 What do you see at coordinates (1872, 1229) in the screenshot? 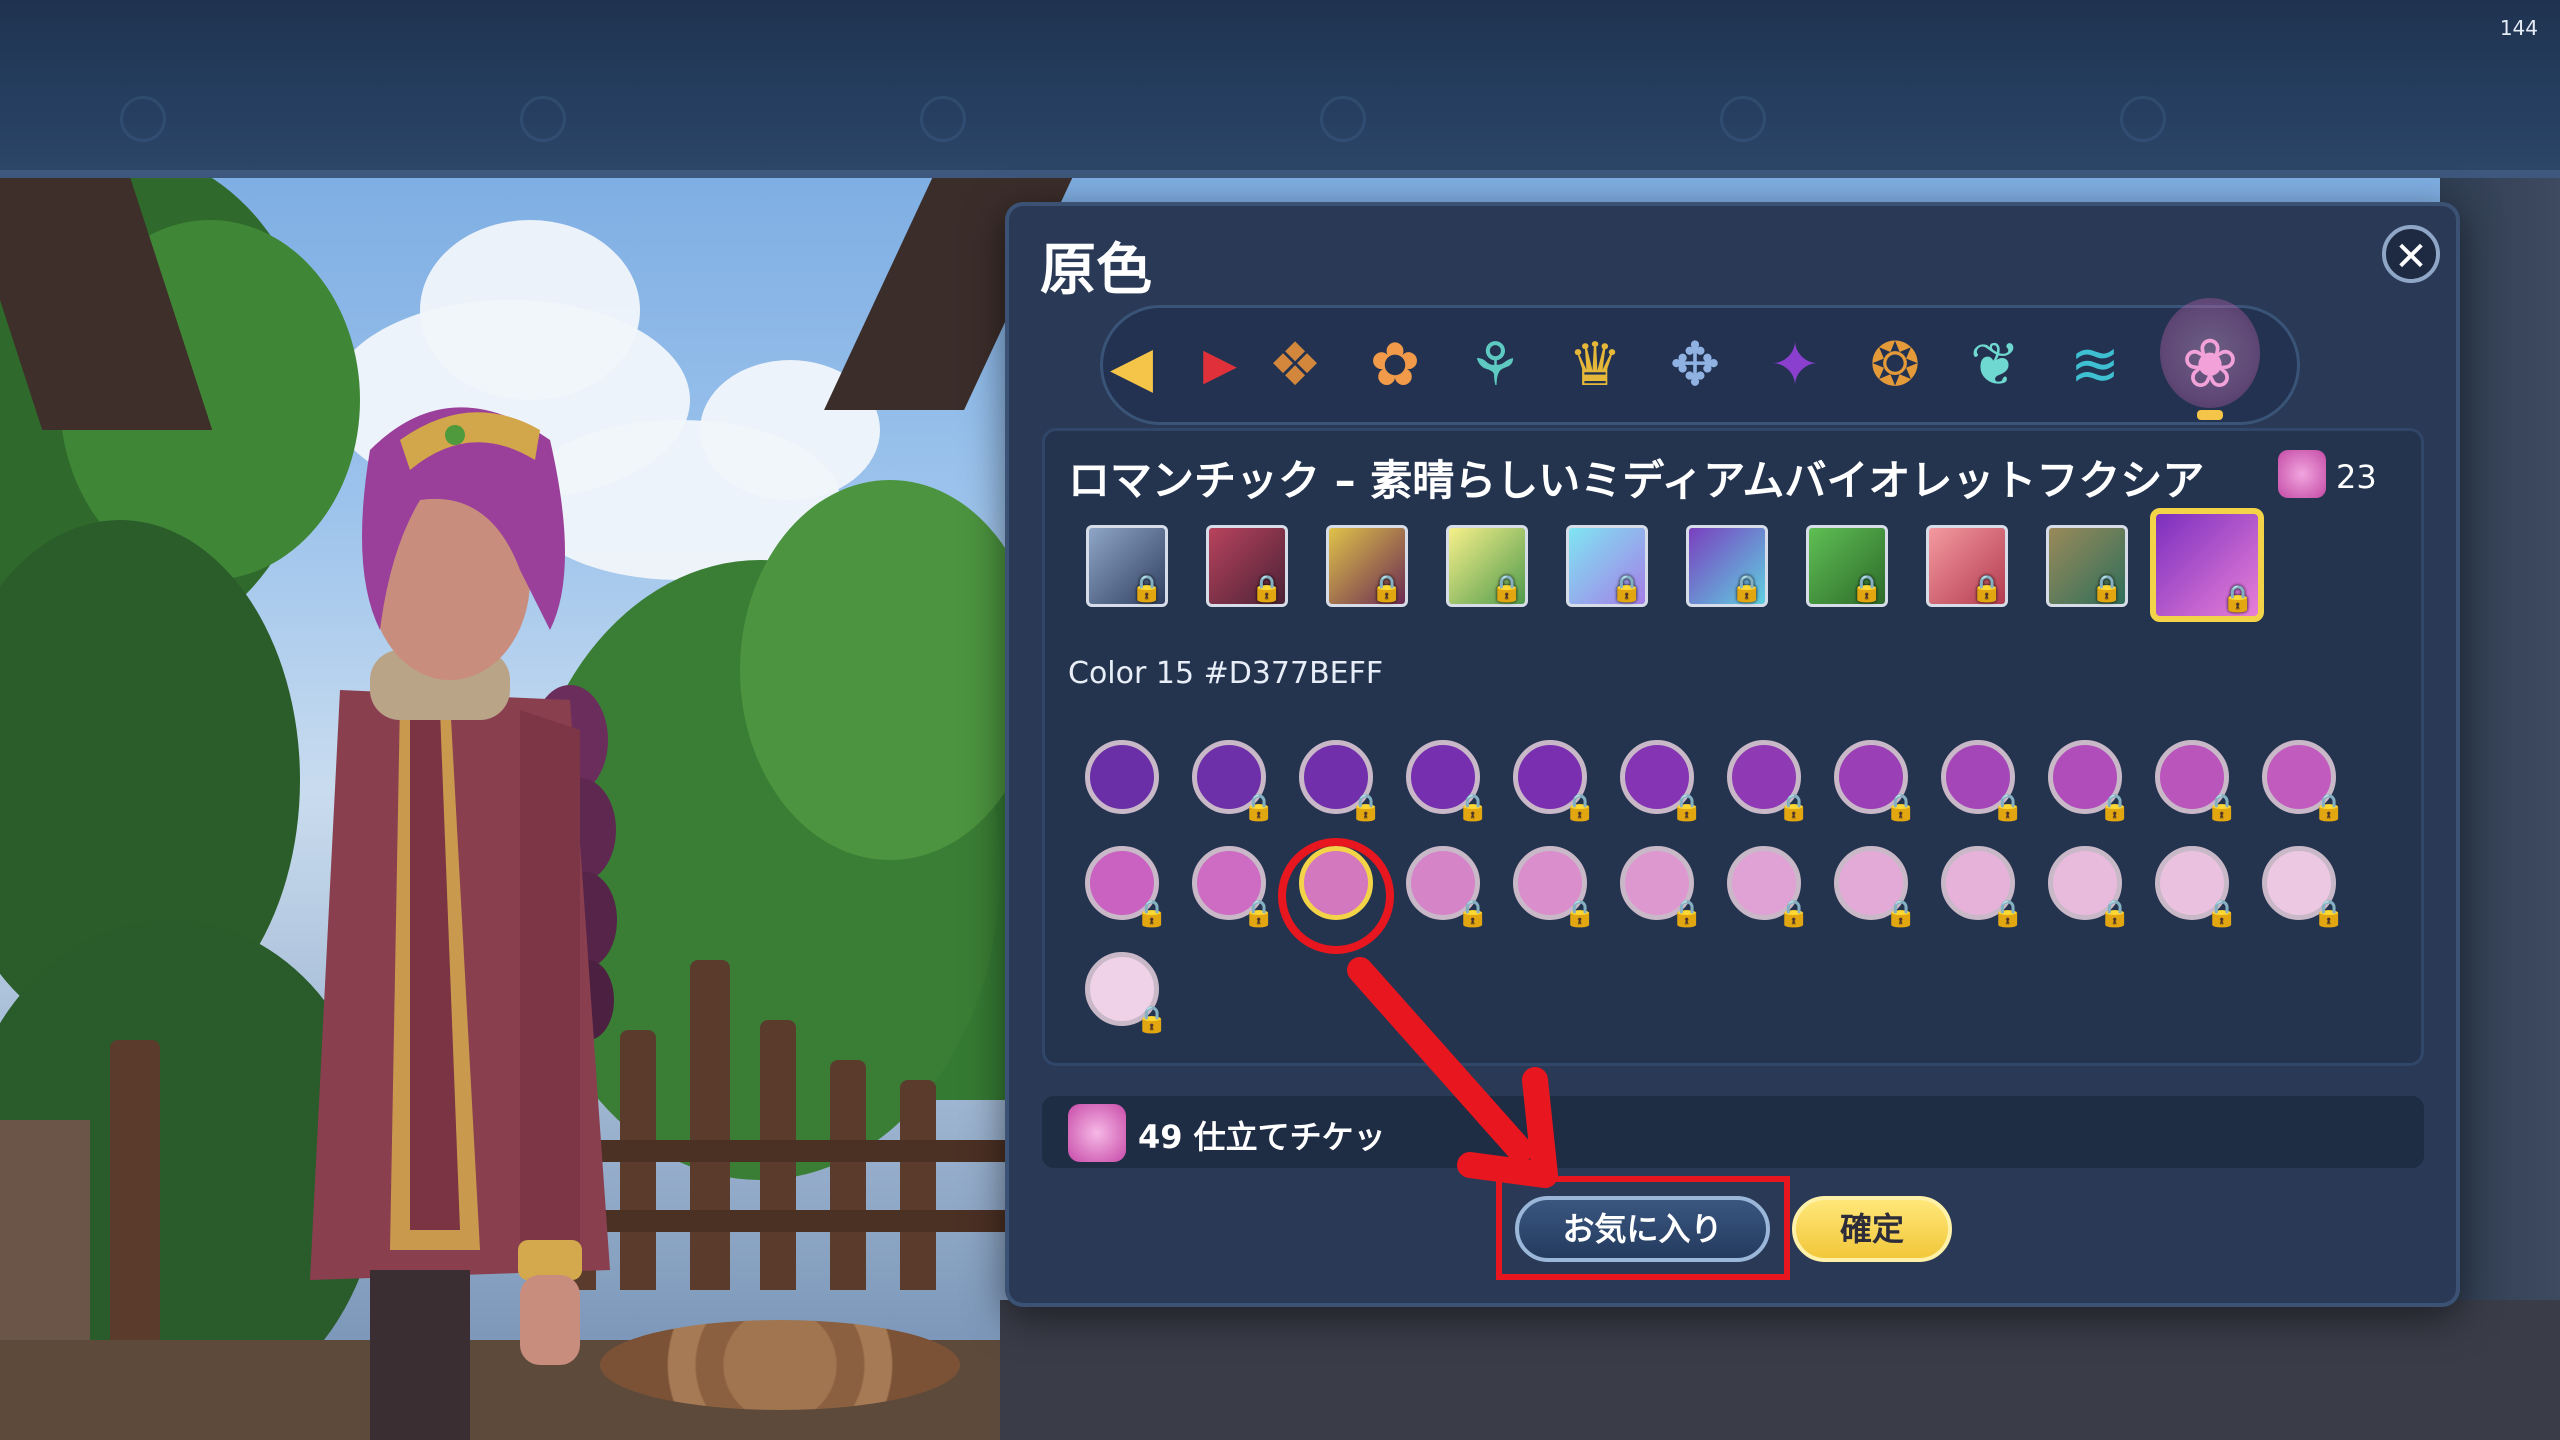
I see `confirm-button: 確定` at bounding box center [1872, 1229].